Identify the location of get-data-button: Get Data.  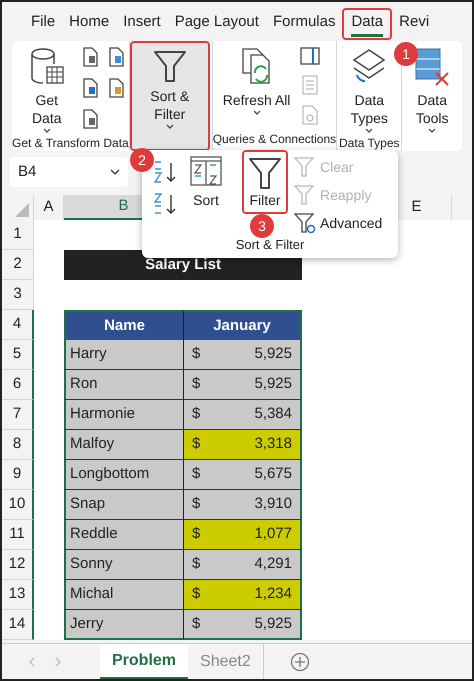
(47, 87).